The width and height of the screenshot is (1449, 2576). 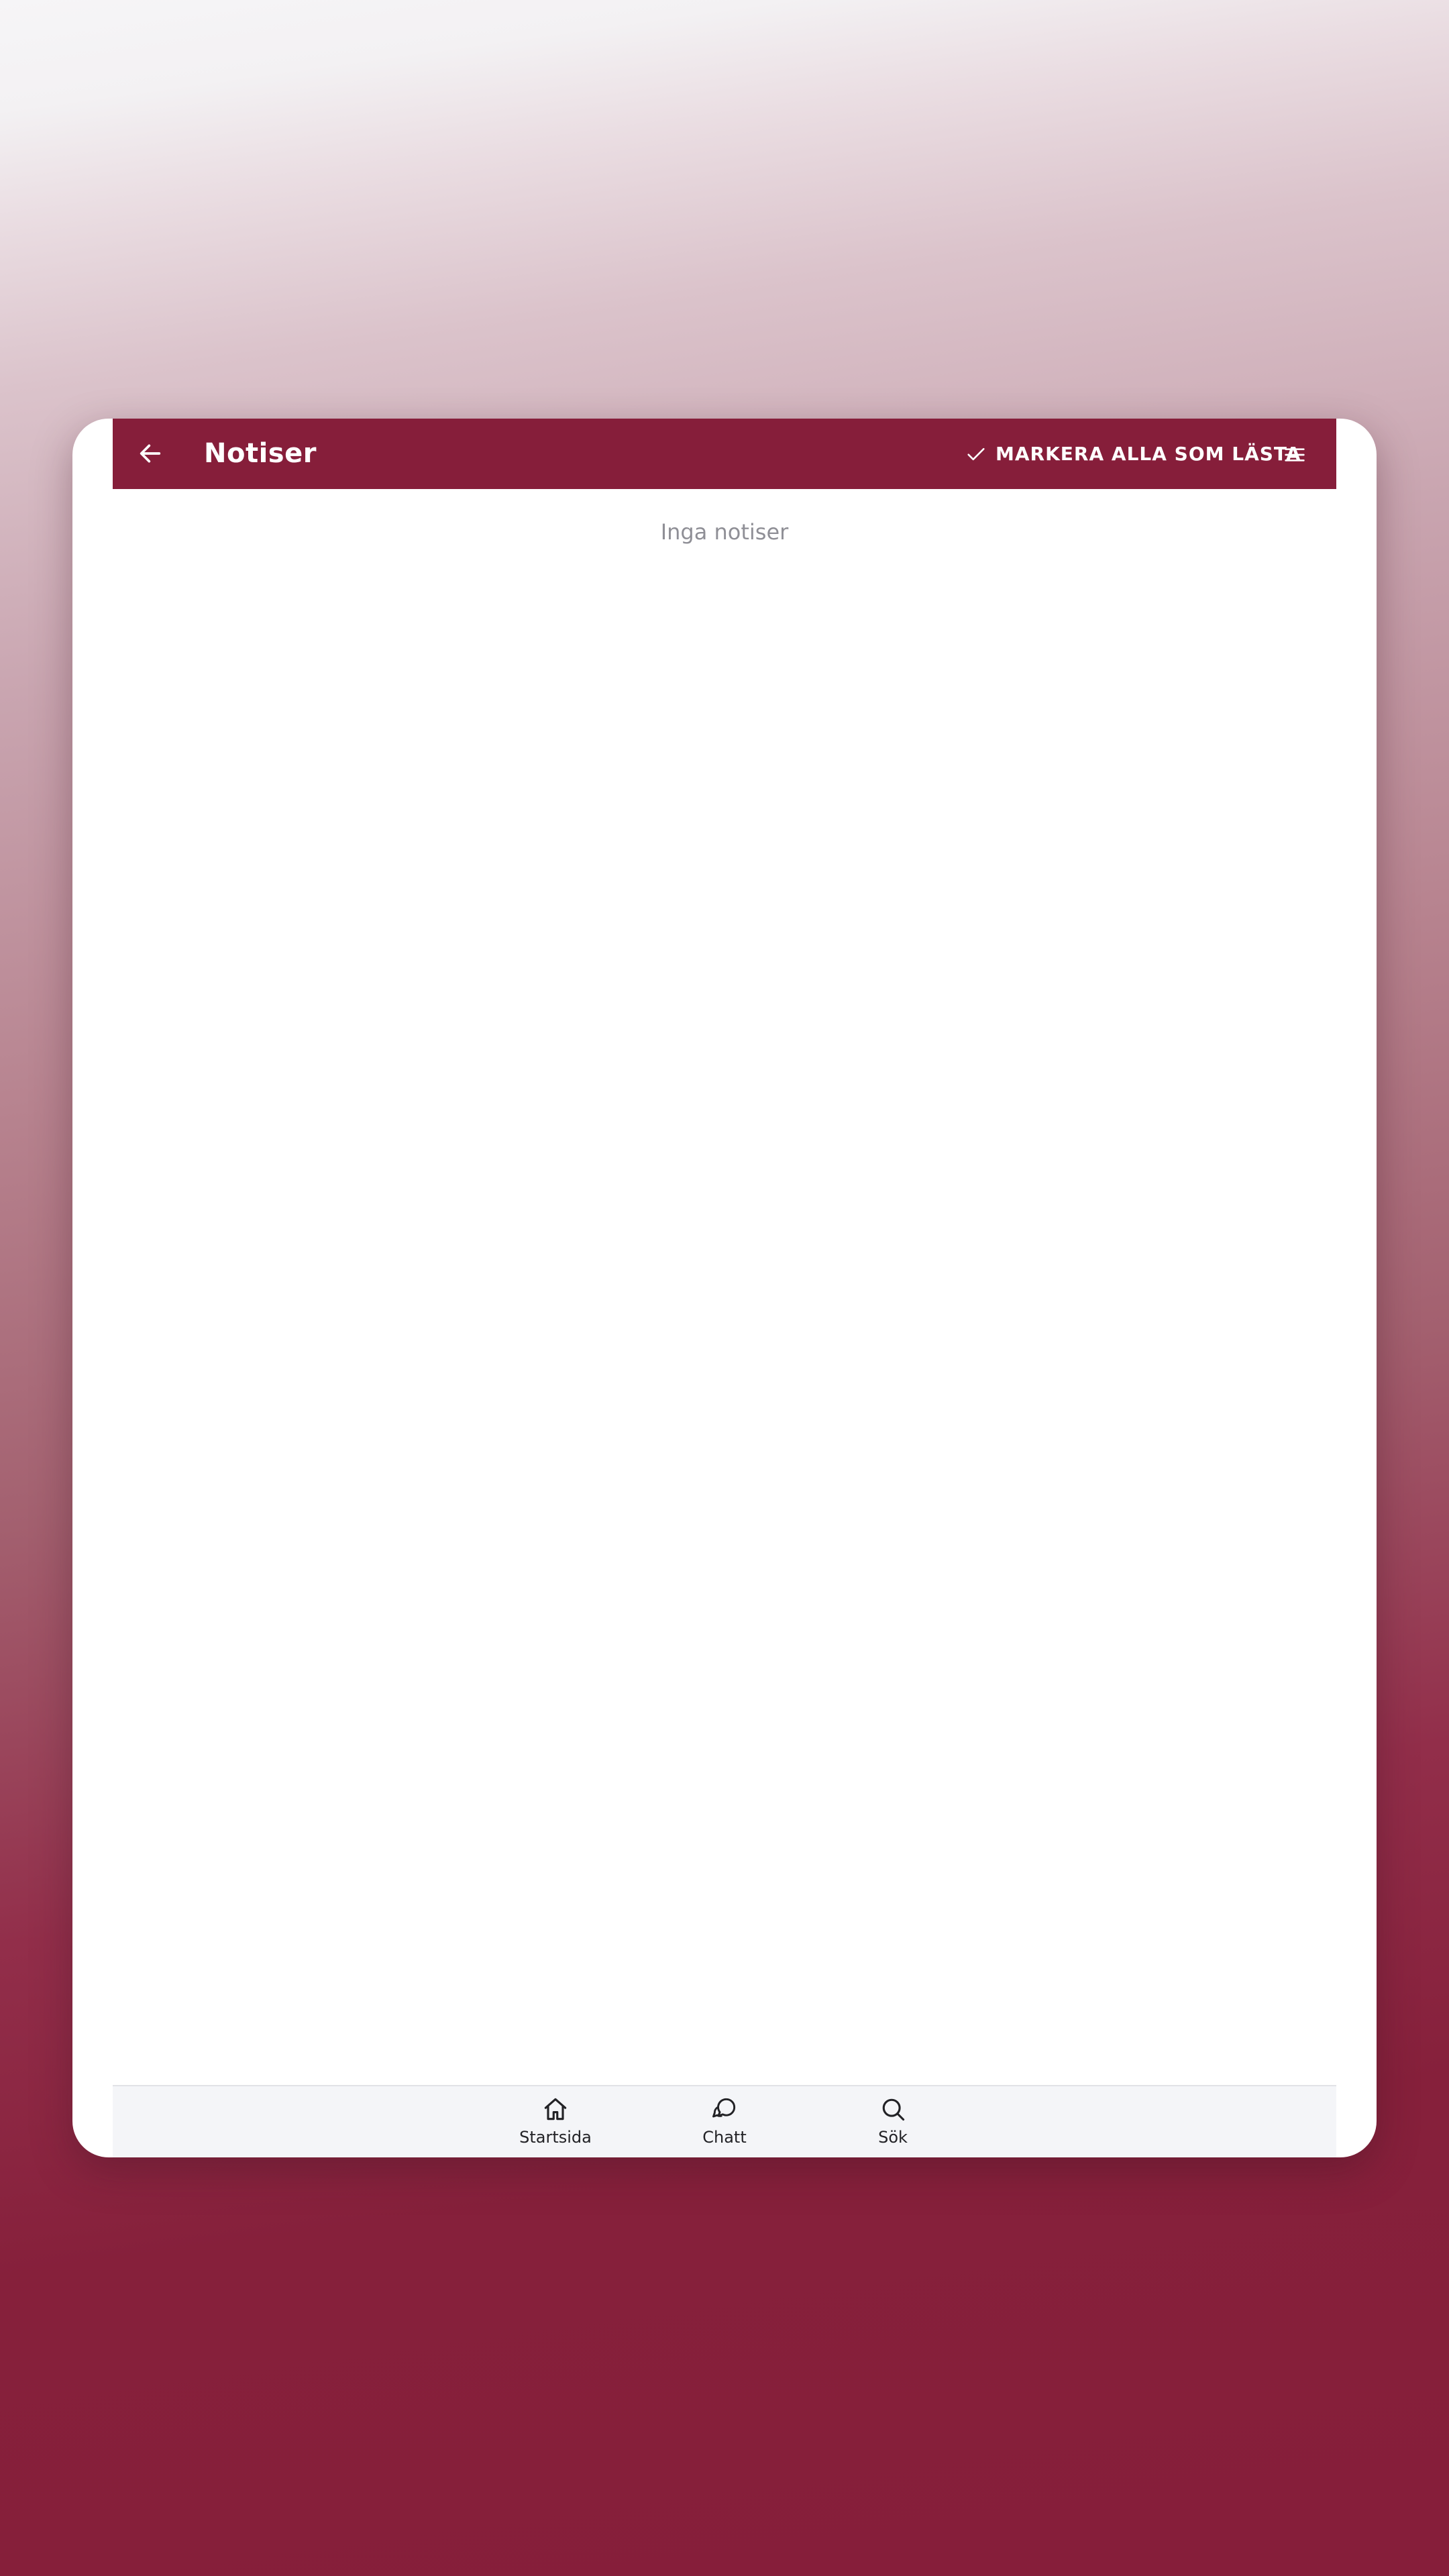 What do you see at coordinates (1148, 454) in the screenshot?
I see `mark-all-read-label: MARKERA ALLA SOM LÄSTA` at bounding box center [1148, 454].